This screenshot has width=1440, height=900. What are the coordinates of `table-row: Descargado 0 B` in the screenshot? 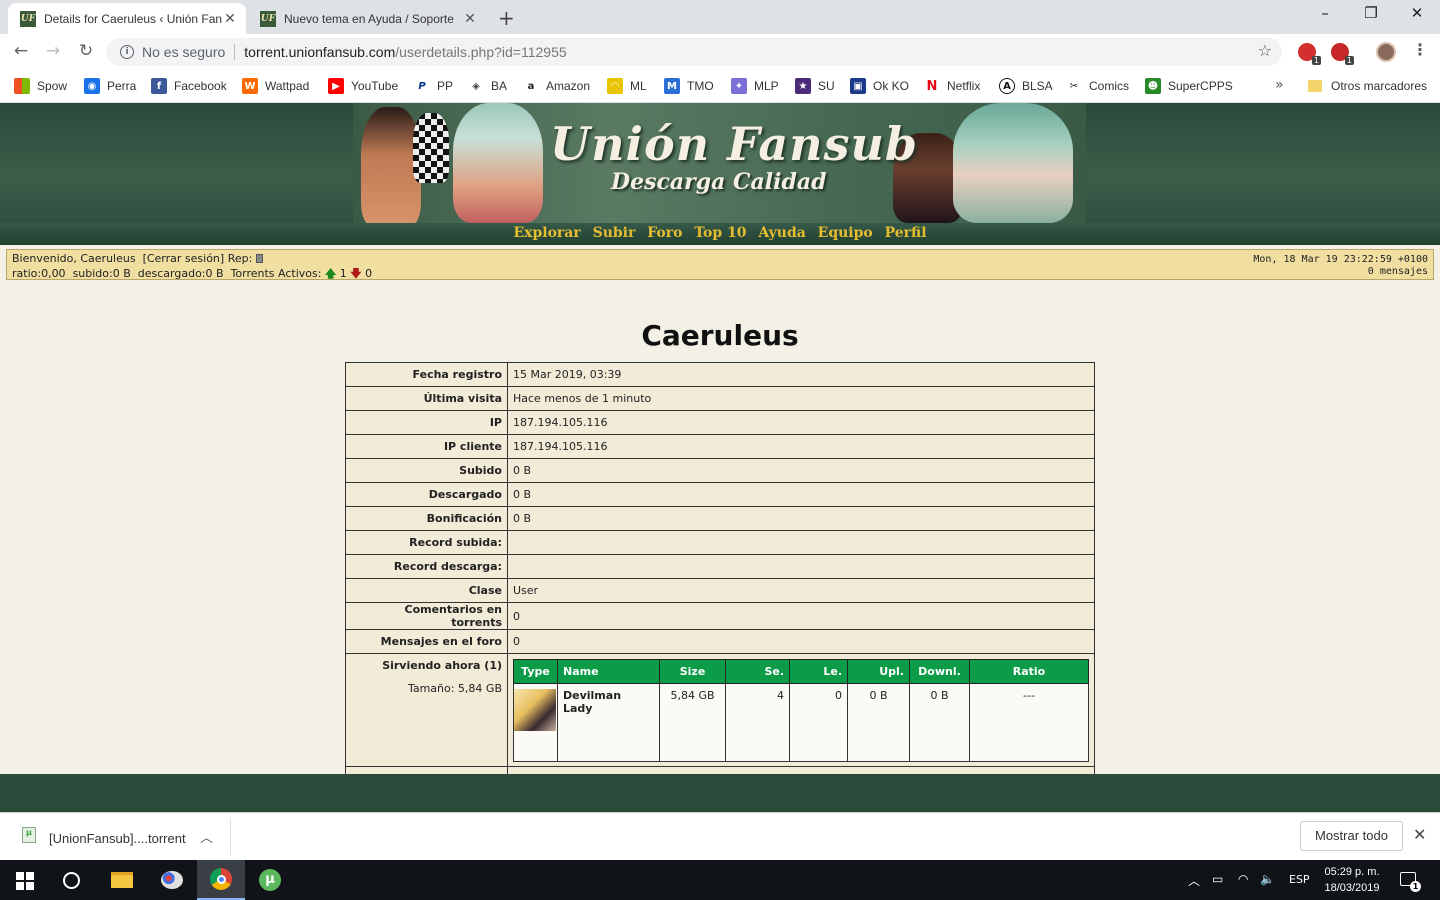 It's located at (720, 494).